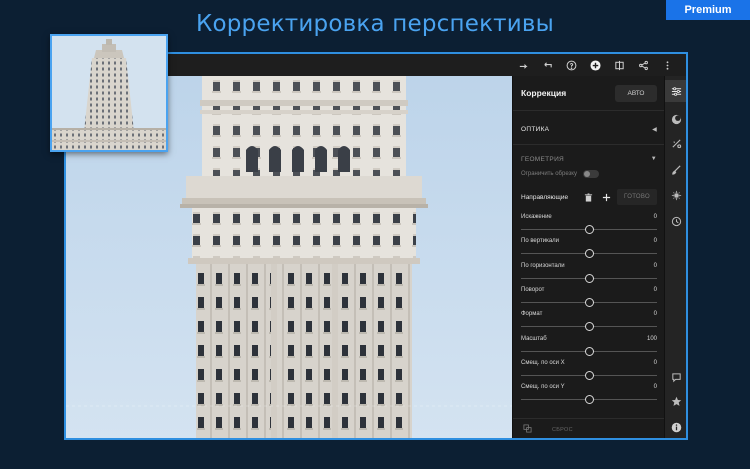 The width and height of the screenshot is (750, 469). Describe the element at coordinates (532, 314) in the screenshot. I see `slider-label: Формат` at that location.